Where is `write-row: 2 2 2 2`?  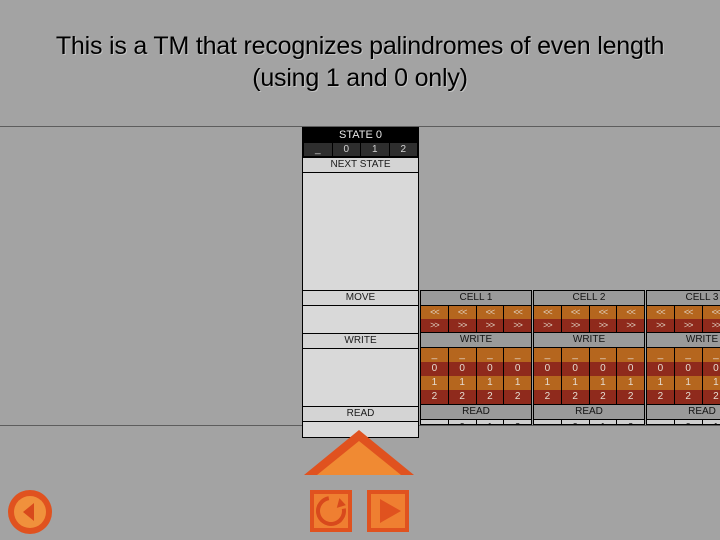 write-row: 2 2 2 2 is located at coordinates (476, 397).